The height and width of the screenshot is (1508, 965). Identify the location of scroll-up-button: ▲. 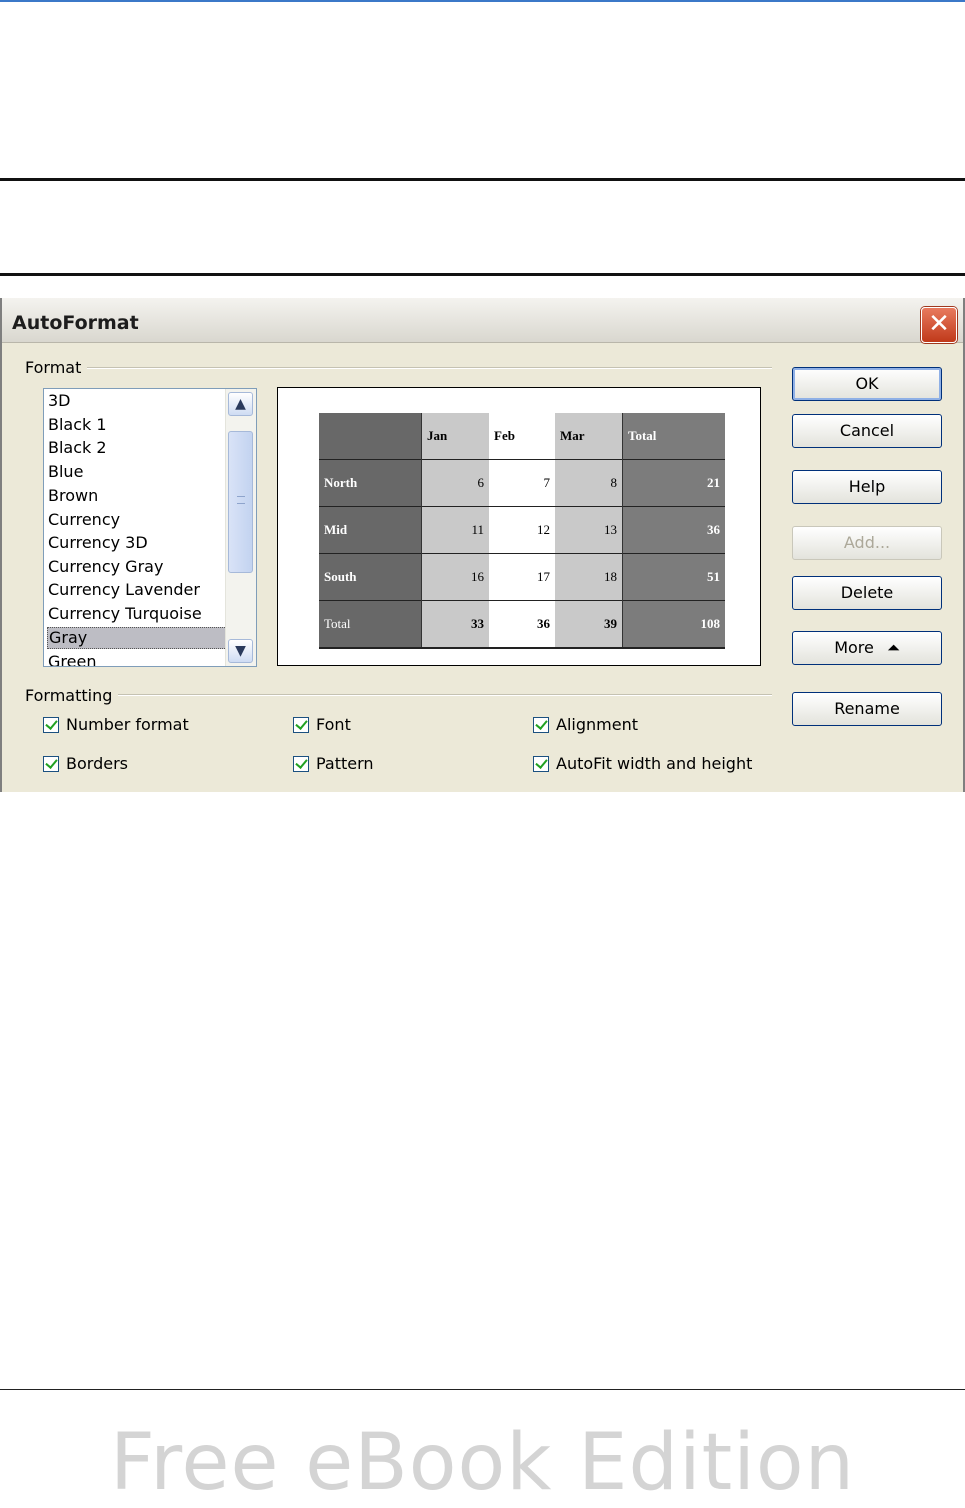
(240, 404).